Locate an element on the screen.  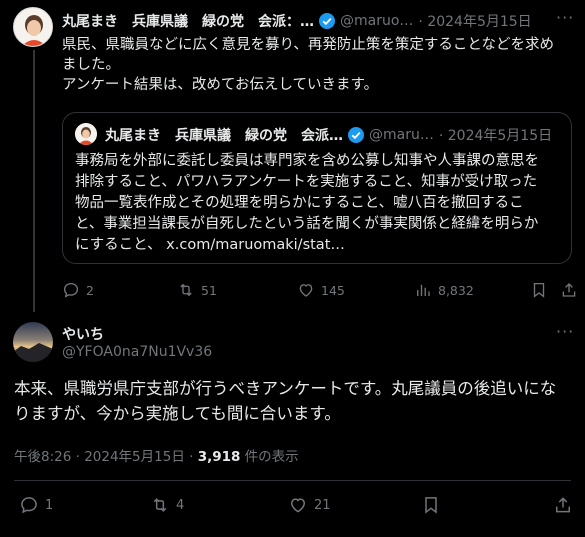
quote-text-line: 排除すること、パワハラアンケートを実施すること、知事が受け取った is located at coordinates (306, 182).